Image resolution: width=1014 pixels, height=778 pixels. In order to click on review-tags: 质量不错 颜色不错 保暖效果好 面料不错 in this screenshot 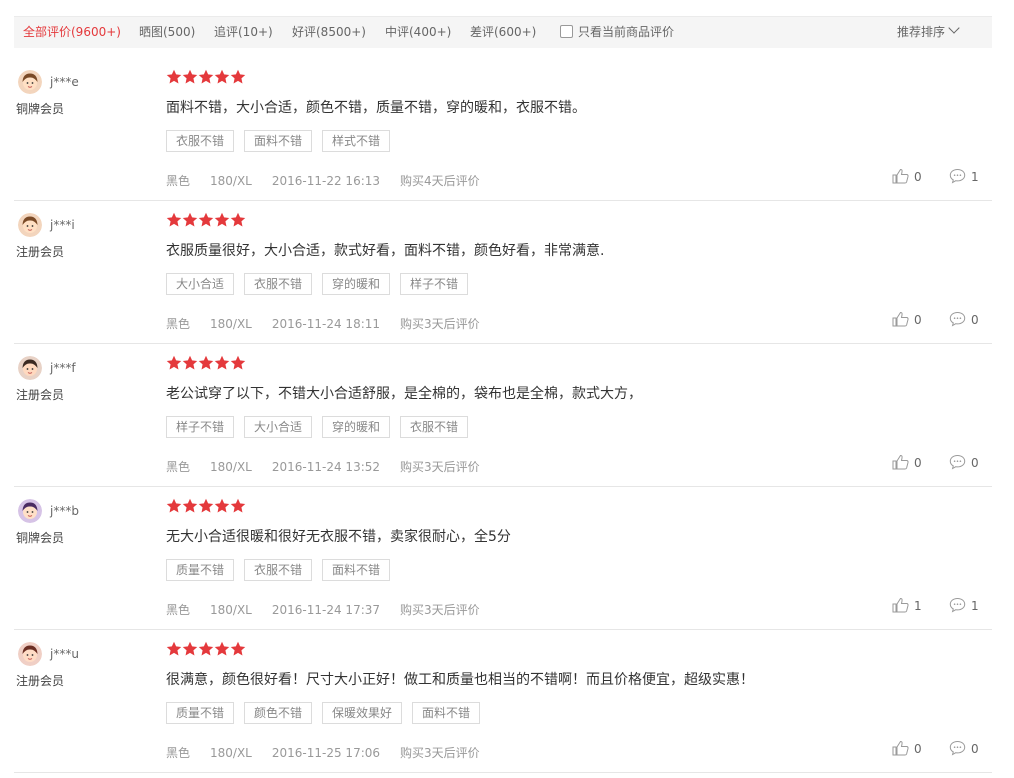, I will do `click(328, 713)`.